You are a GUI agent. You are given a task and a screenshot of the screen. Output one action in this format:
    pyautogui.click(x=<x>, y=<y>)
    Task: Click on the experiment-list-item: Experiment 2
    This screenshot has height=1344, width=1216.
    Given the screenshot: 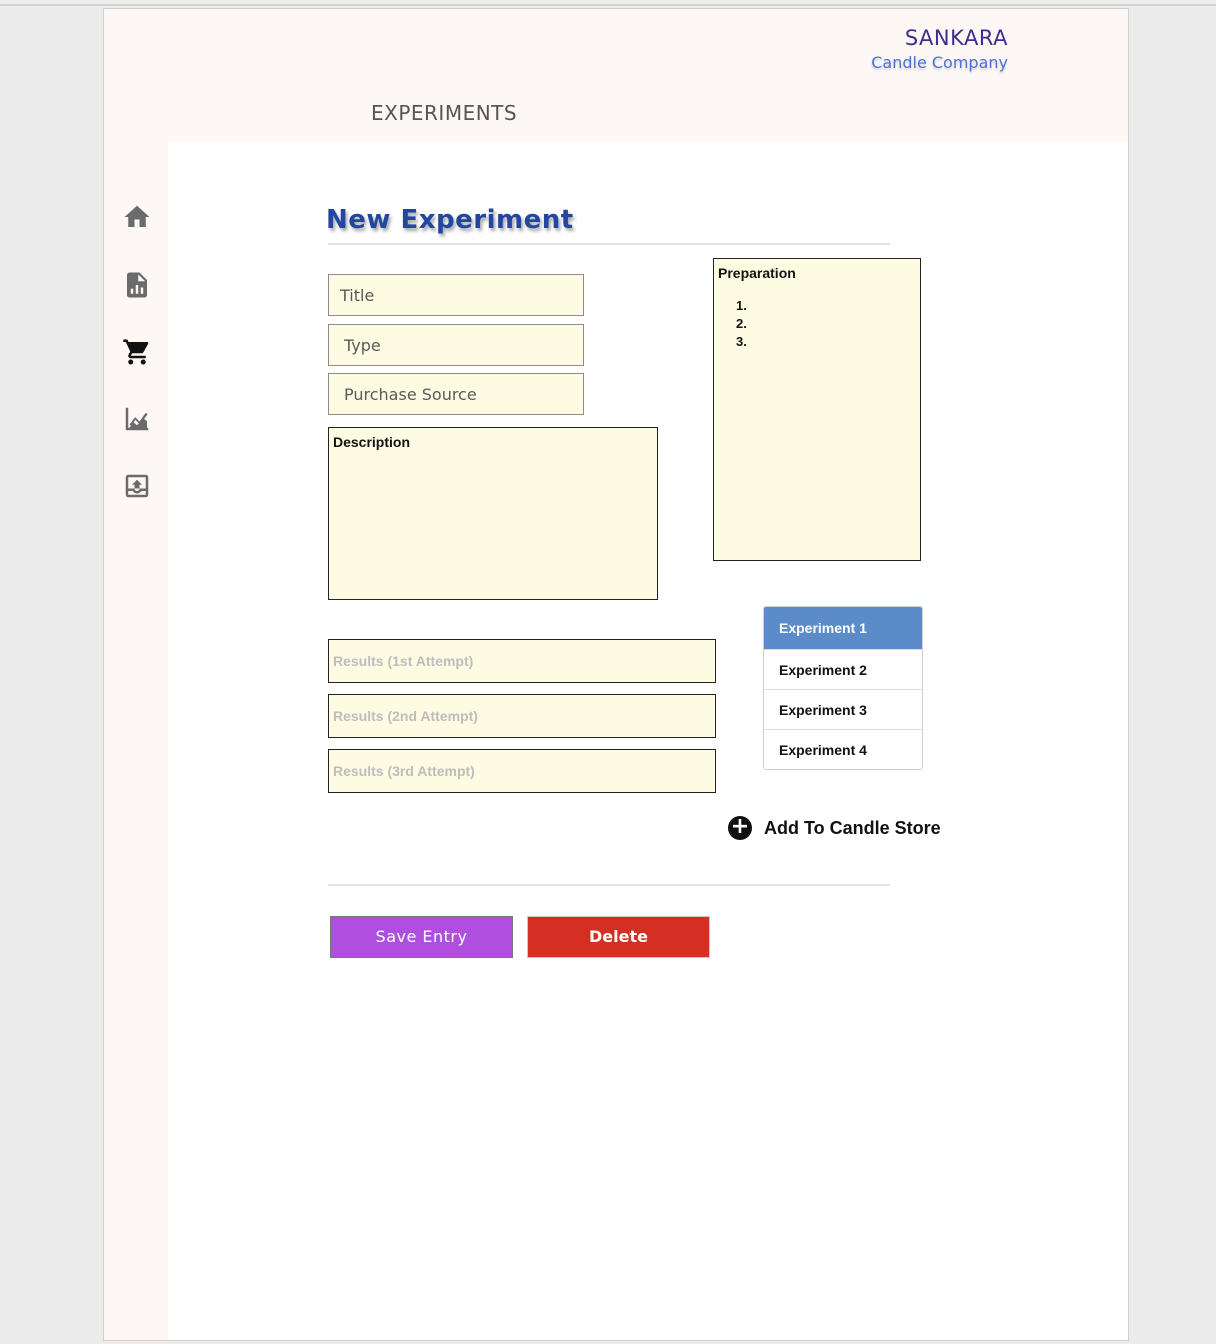 What is the action you would take?
    pyautogui.click(x=843, y=669)
    